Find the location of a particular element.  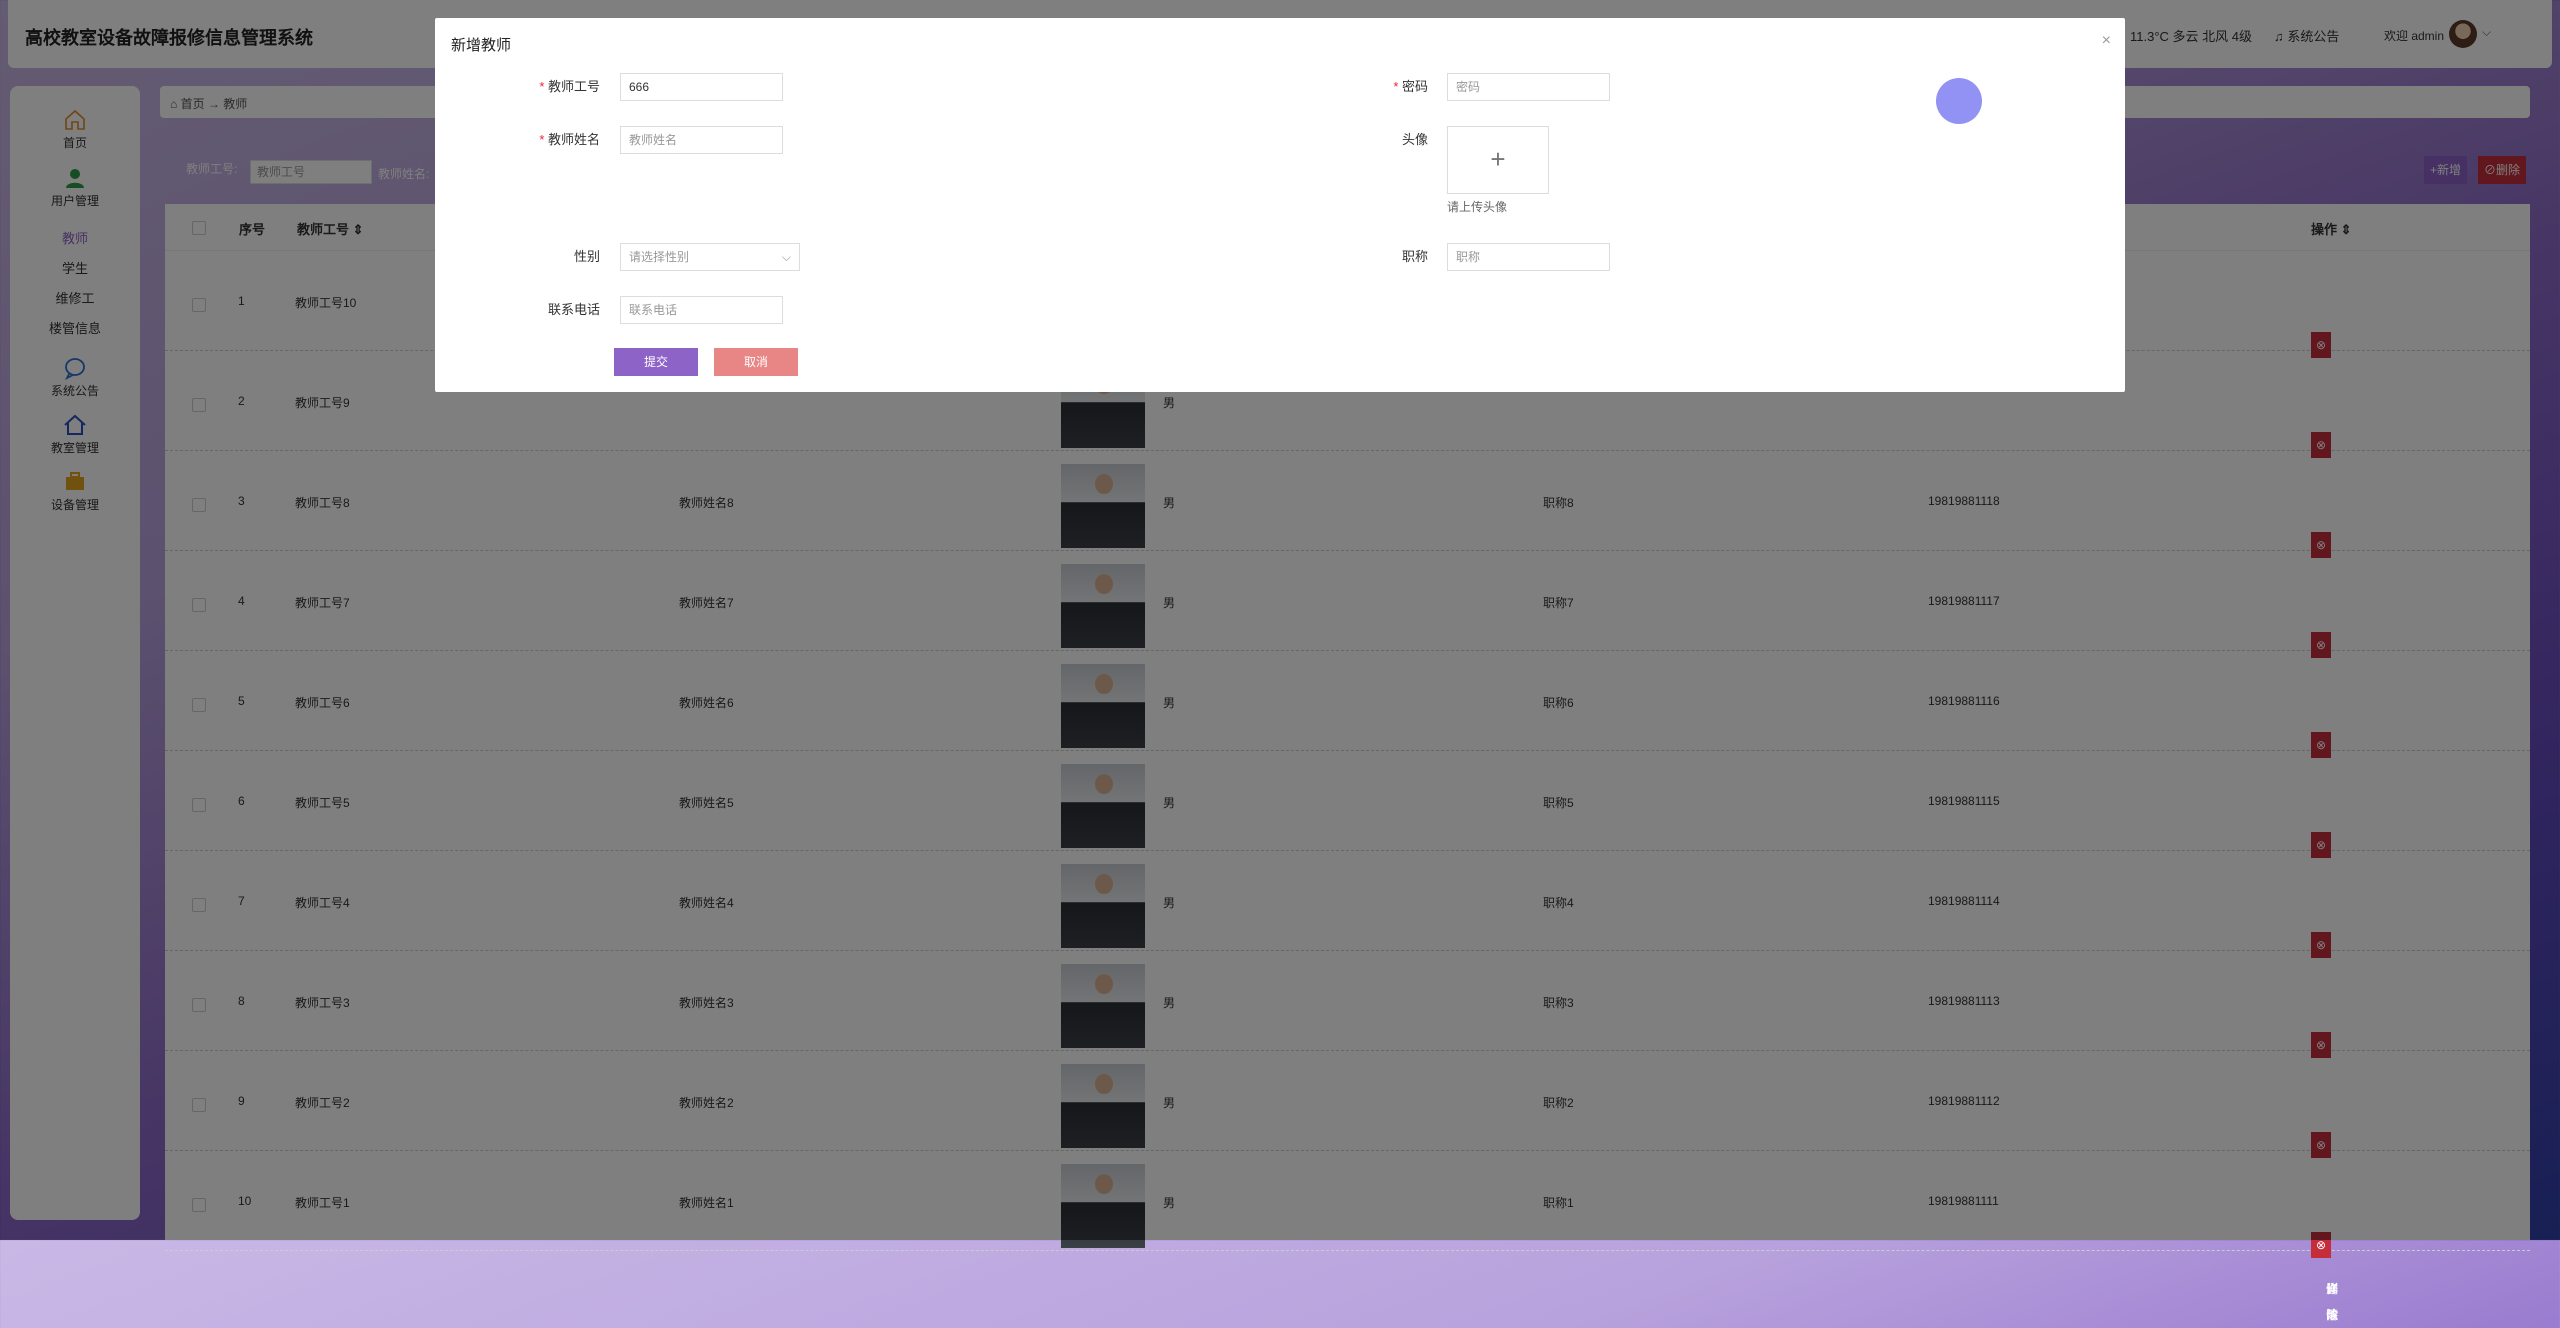

mouse-cursor-indicator is located at coordinates (1959, 101).